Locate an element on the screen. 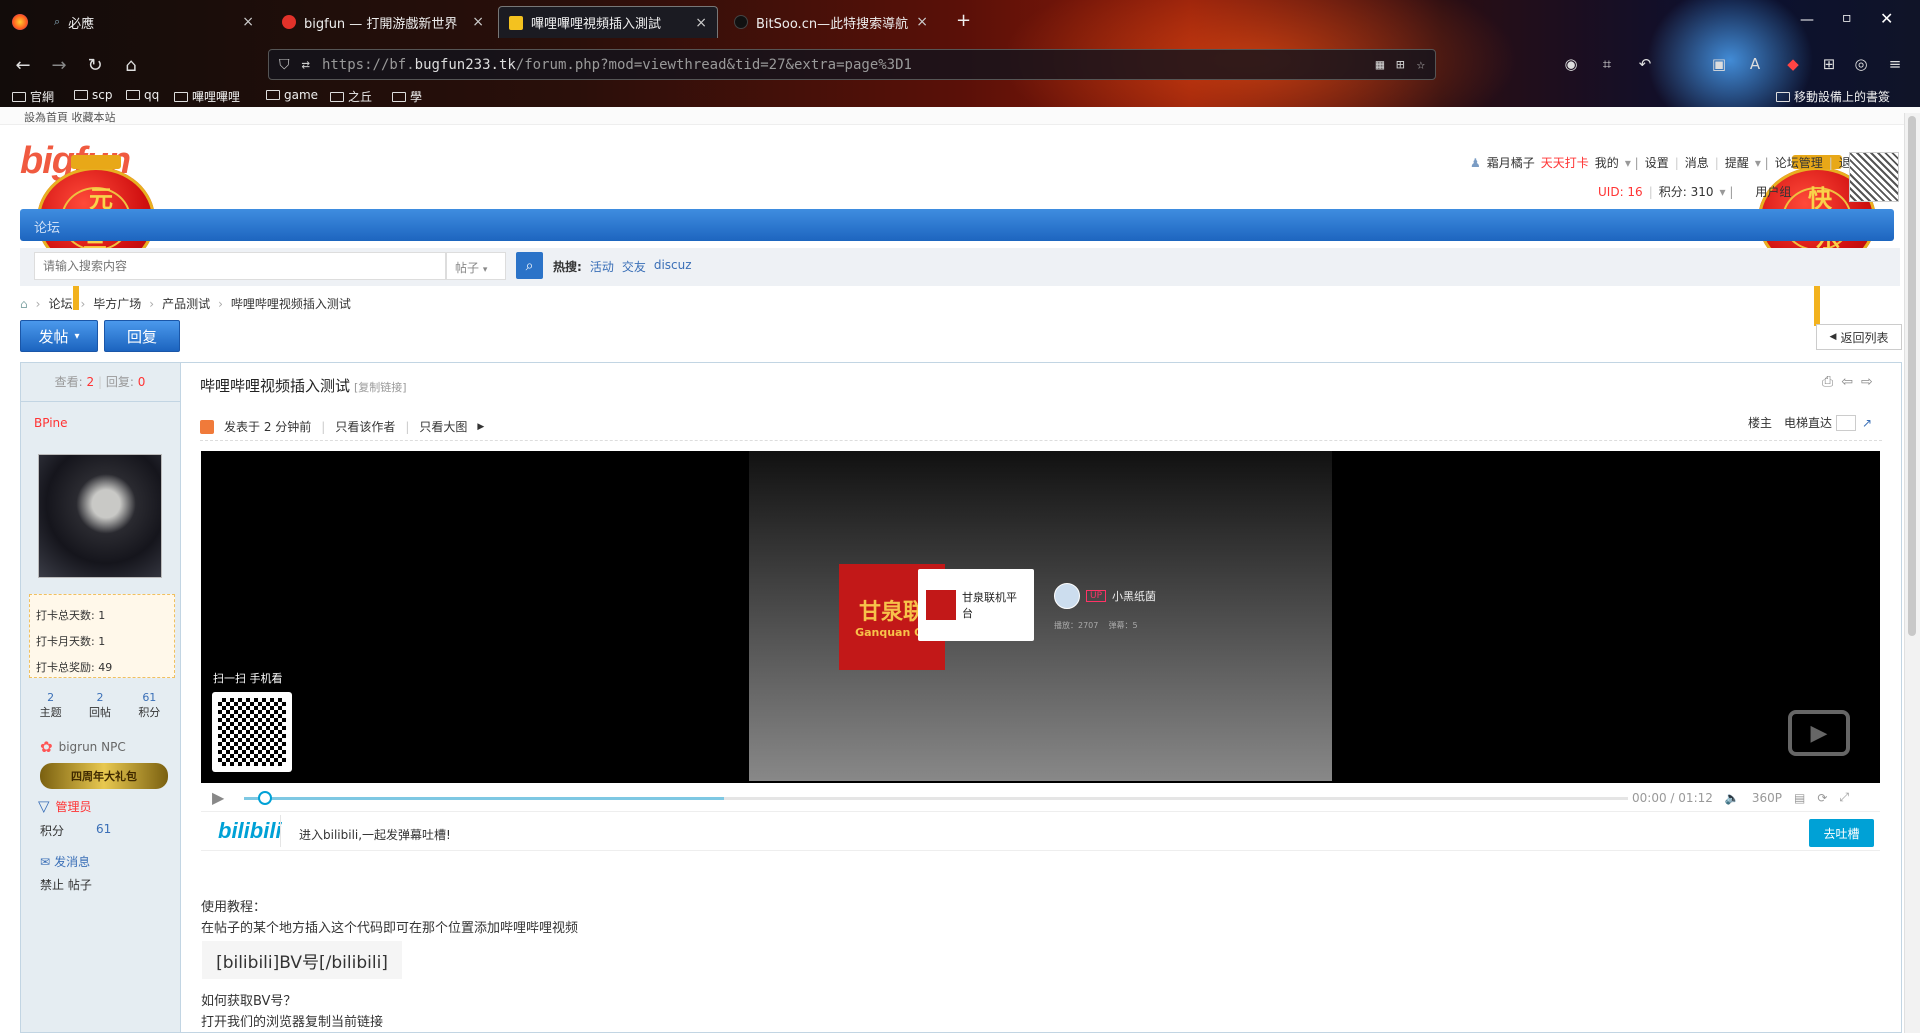  extensions-grid-icon: ⊞ is located at coordinates (1400, 65).